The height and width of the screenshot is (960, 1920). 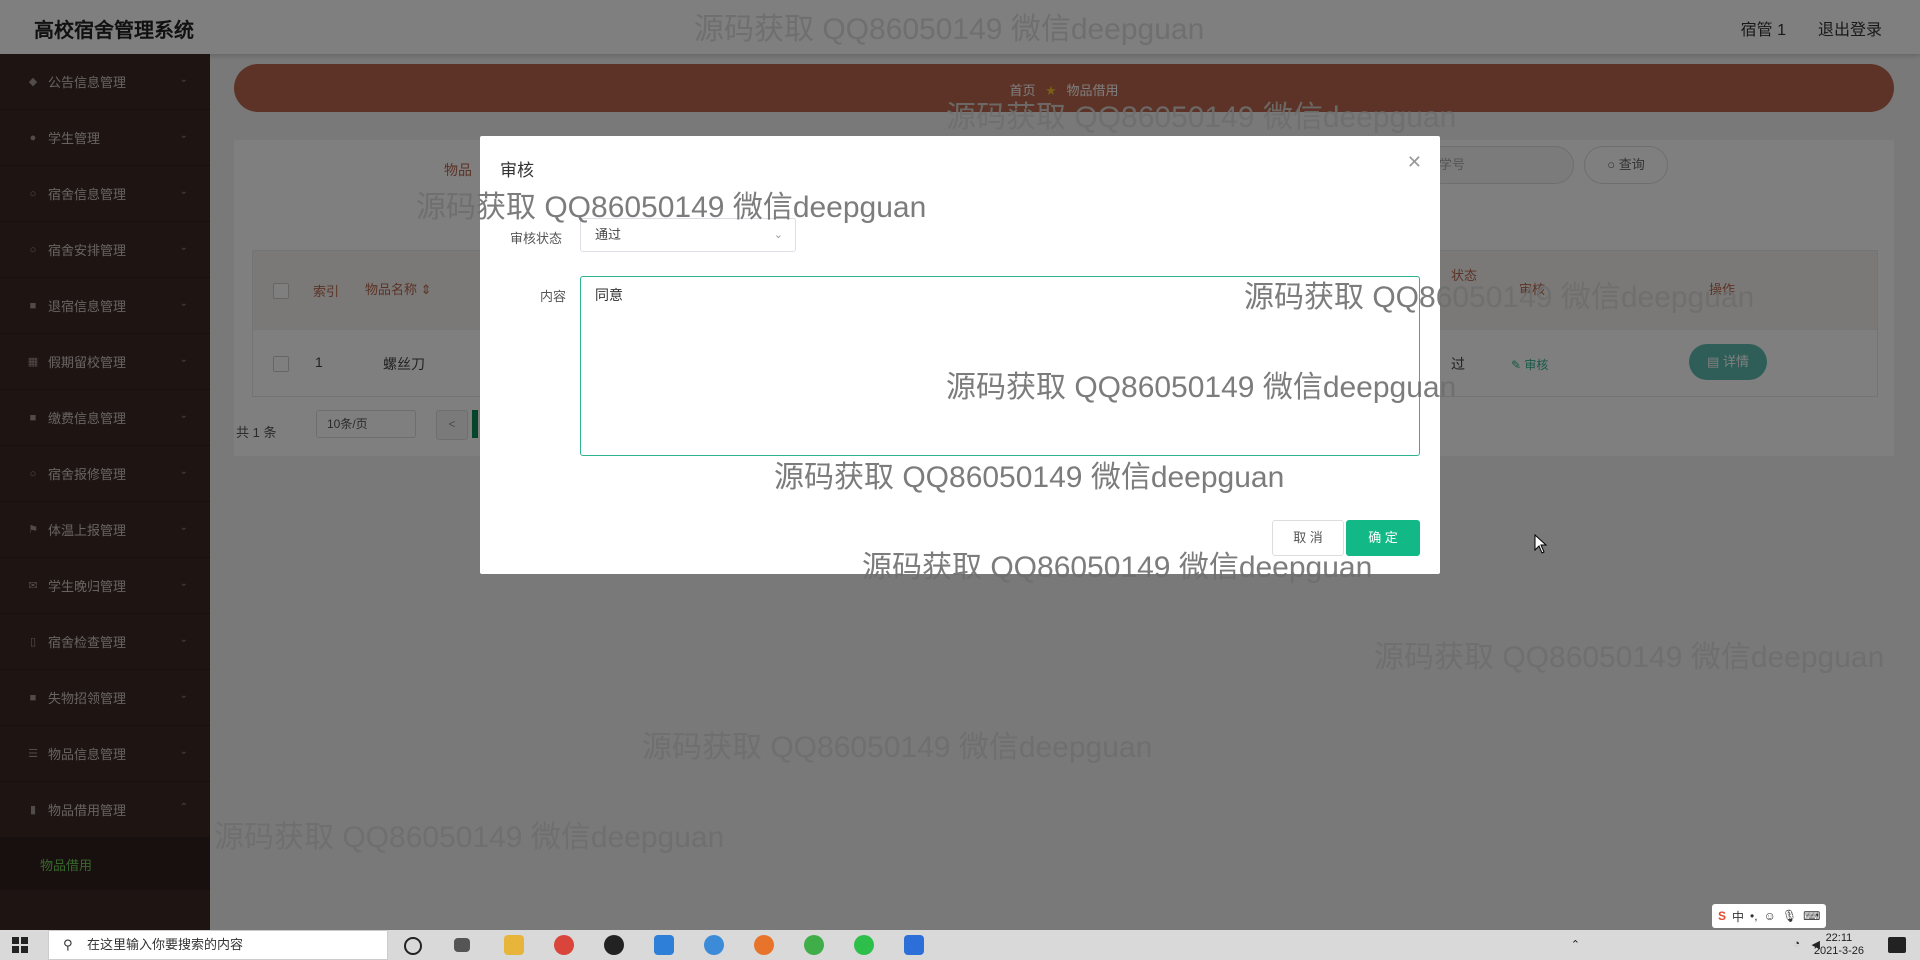 What do you see at coordinates (165, 944) in the screenshot?
I see `taskbar-search-placeholder: 在这里输入你要搜索的内容` at bounding box center [165, 944].